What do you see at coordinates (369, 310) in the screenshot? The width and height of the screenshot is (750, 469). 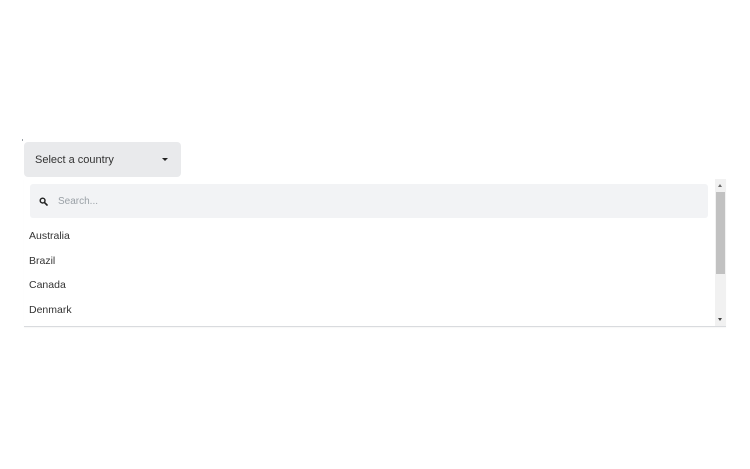 I see `option-denmark: Denmark` at bounding box center [369, 310].